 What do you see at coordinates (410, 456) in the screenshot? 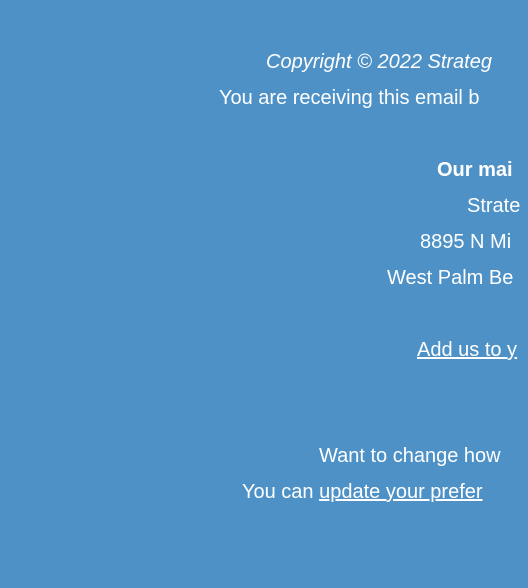
I see `change-email-prompt: Want to change how` at bounding box center [410, 456].